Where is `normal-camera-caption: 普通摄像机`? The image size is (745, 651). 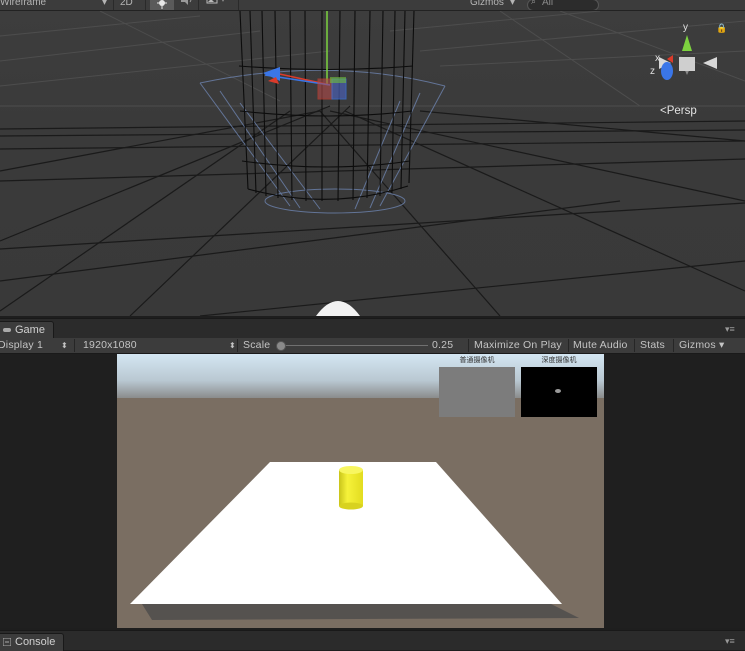 normal-camera-caption: 普通摄像机 is located at coordinates (477, 360).